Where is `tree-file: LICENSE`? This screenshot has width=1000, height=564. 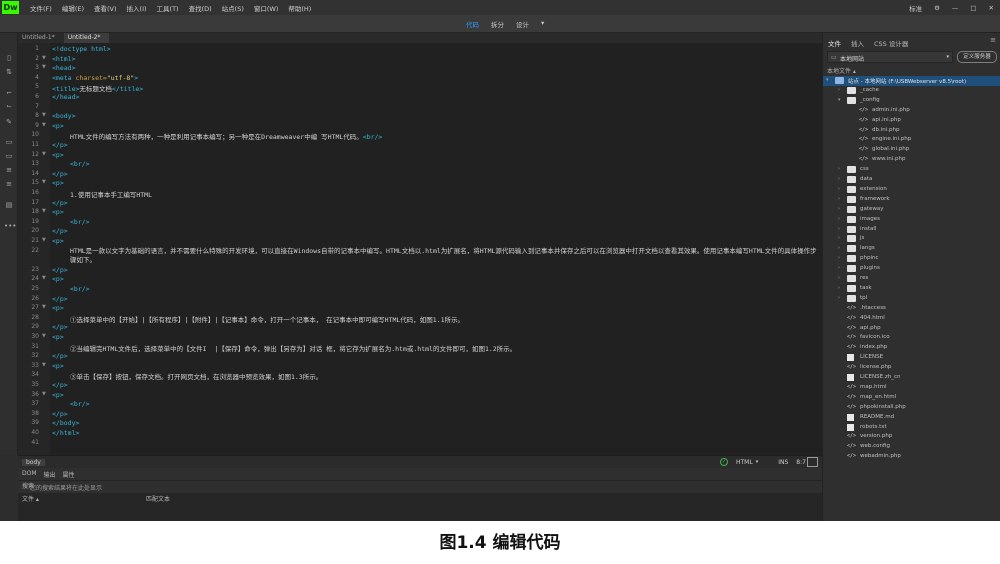
tree-file: LICENSE is located at coordinates (911, 358).